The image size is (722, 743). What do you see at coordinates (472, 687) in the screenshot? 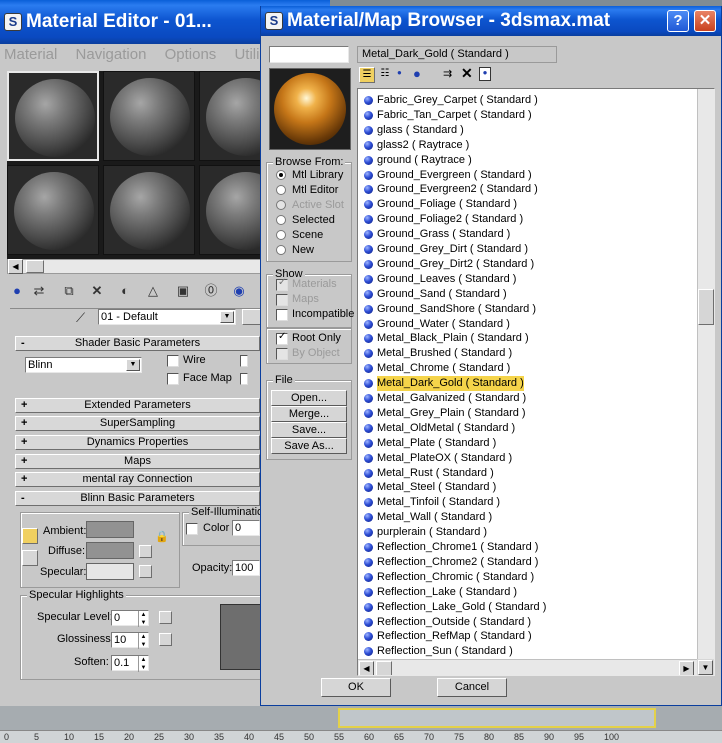
I see `cancel-button: Cancel` at bounding box center [472, 687].